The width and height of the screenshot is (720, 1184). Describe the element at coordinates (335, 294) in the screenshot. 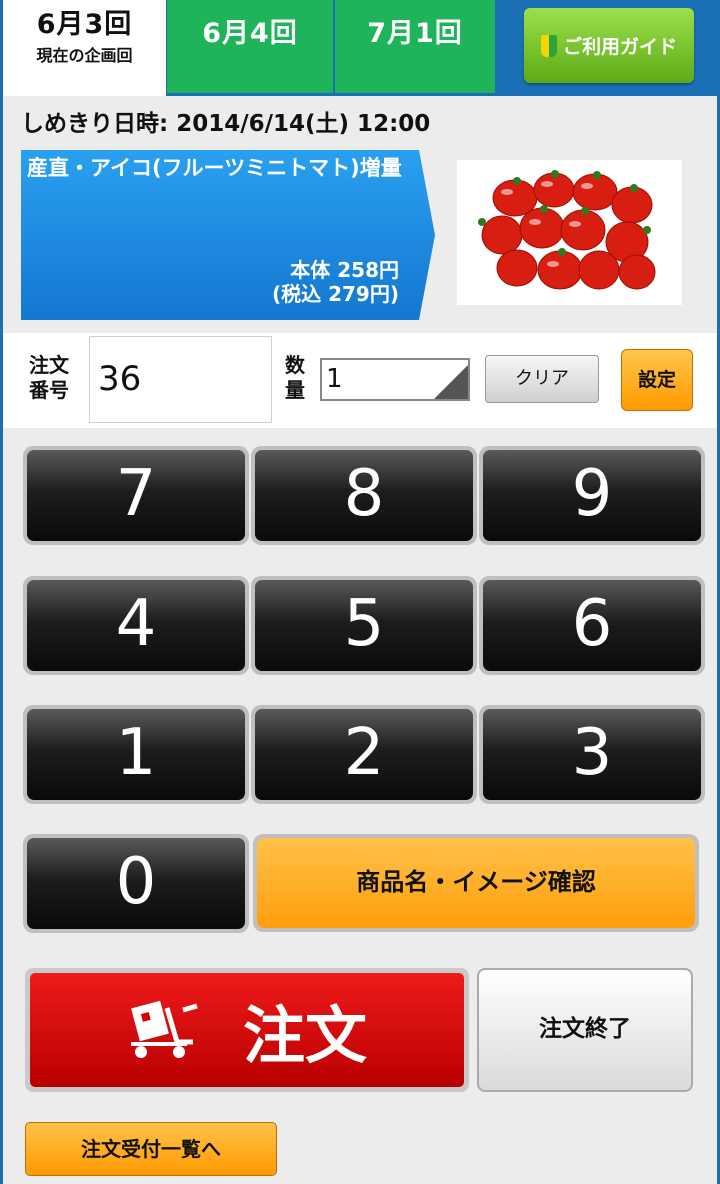

I see `price-with-tax: (税込 279円)` at that location.